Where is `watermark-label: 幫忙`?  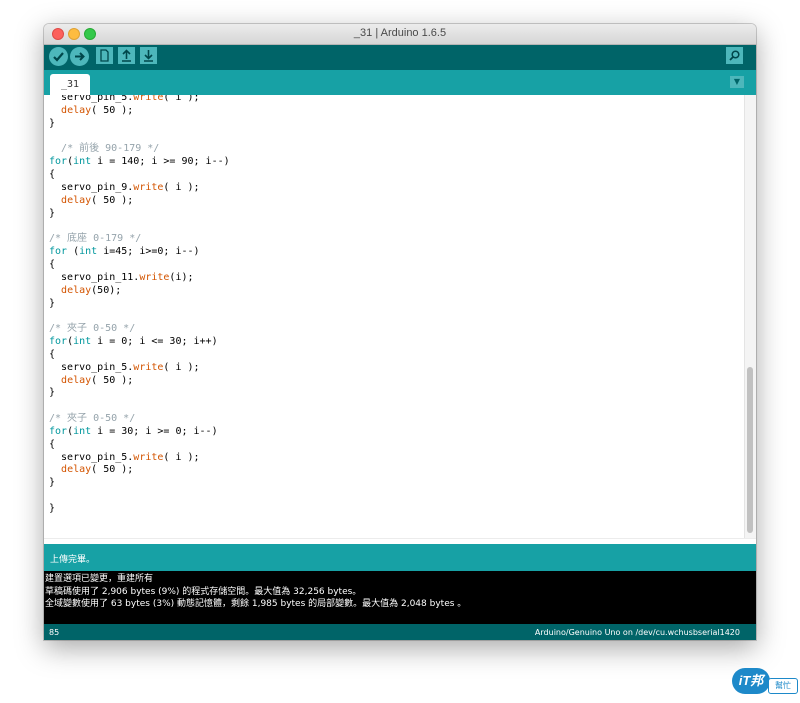
watermark-label: 幫忙 is located at coordinates (783, 686).